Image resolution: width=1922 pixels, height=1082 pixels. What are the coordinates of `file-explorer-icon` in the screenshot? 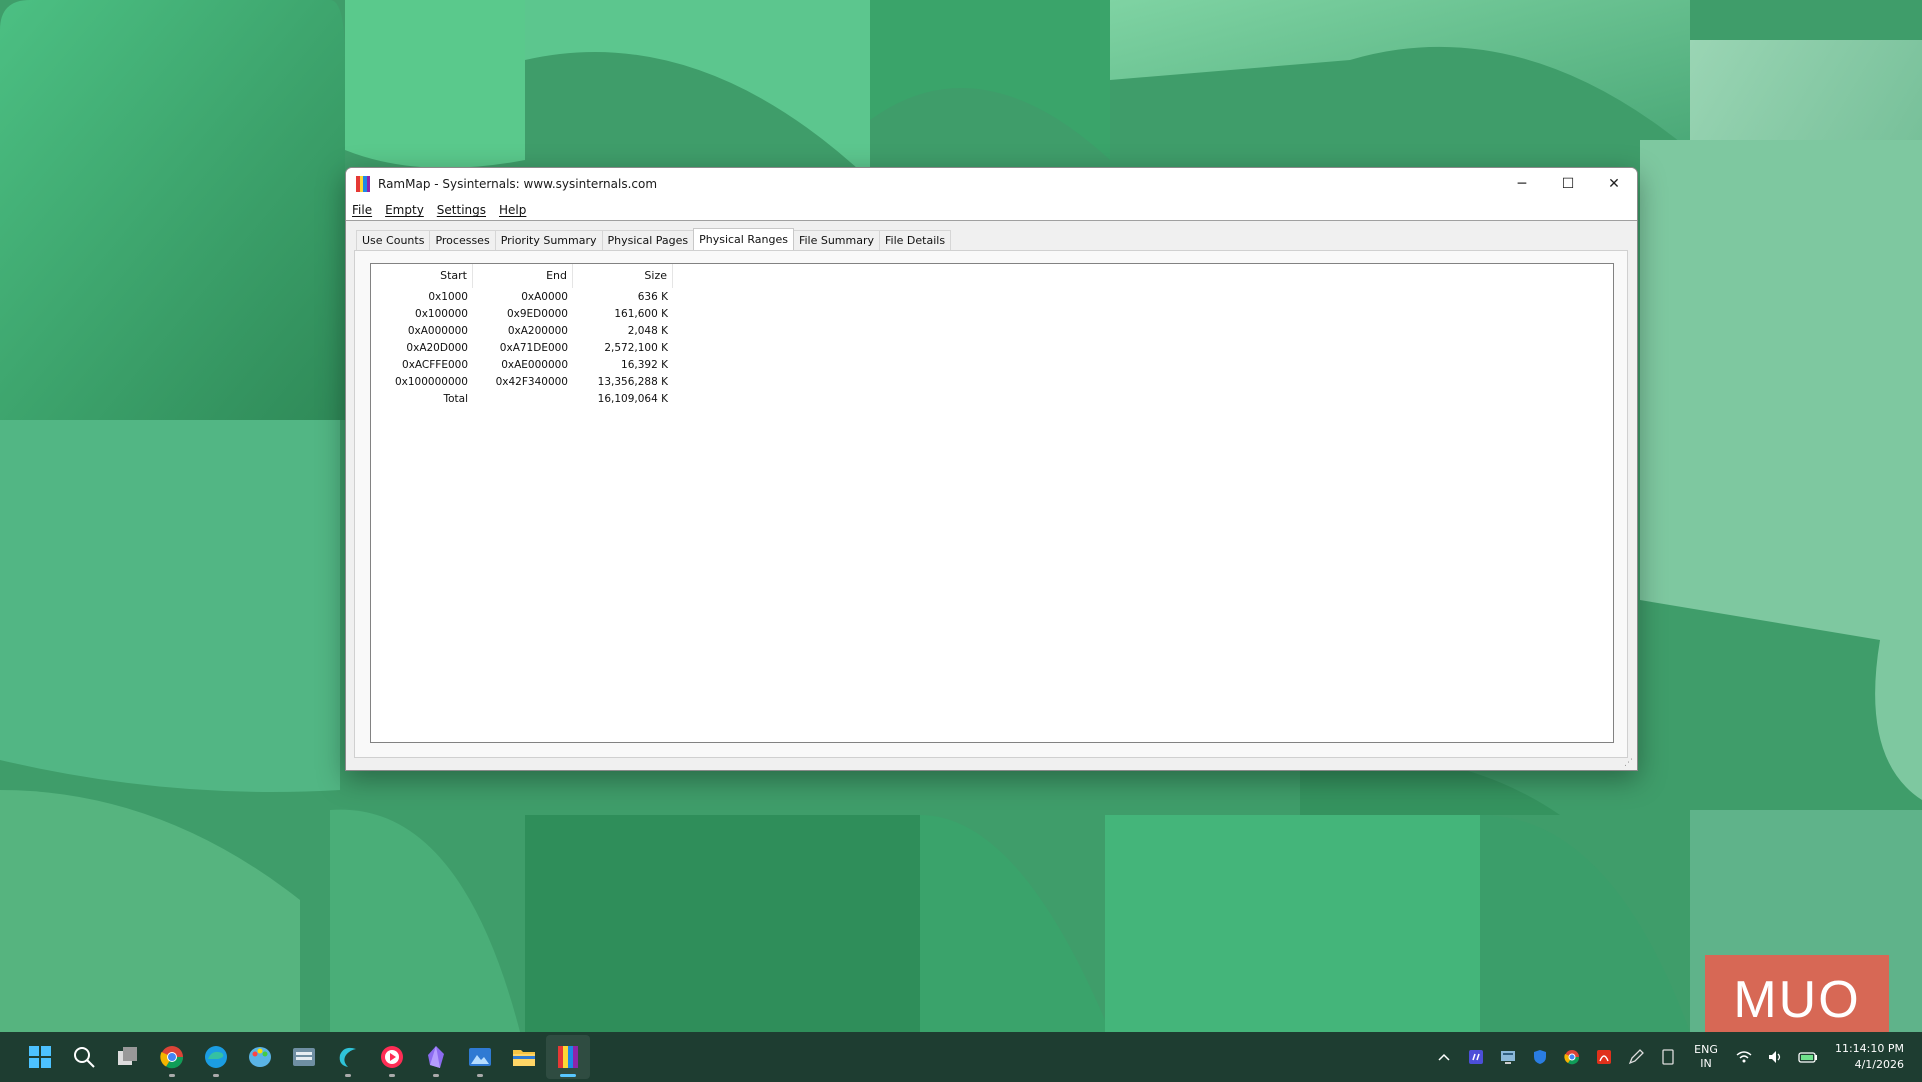 It's located at (524, 1057).